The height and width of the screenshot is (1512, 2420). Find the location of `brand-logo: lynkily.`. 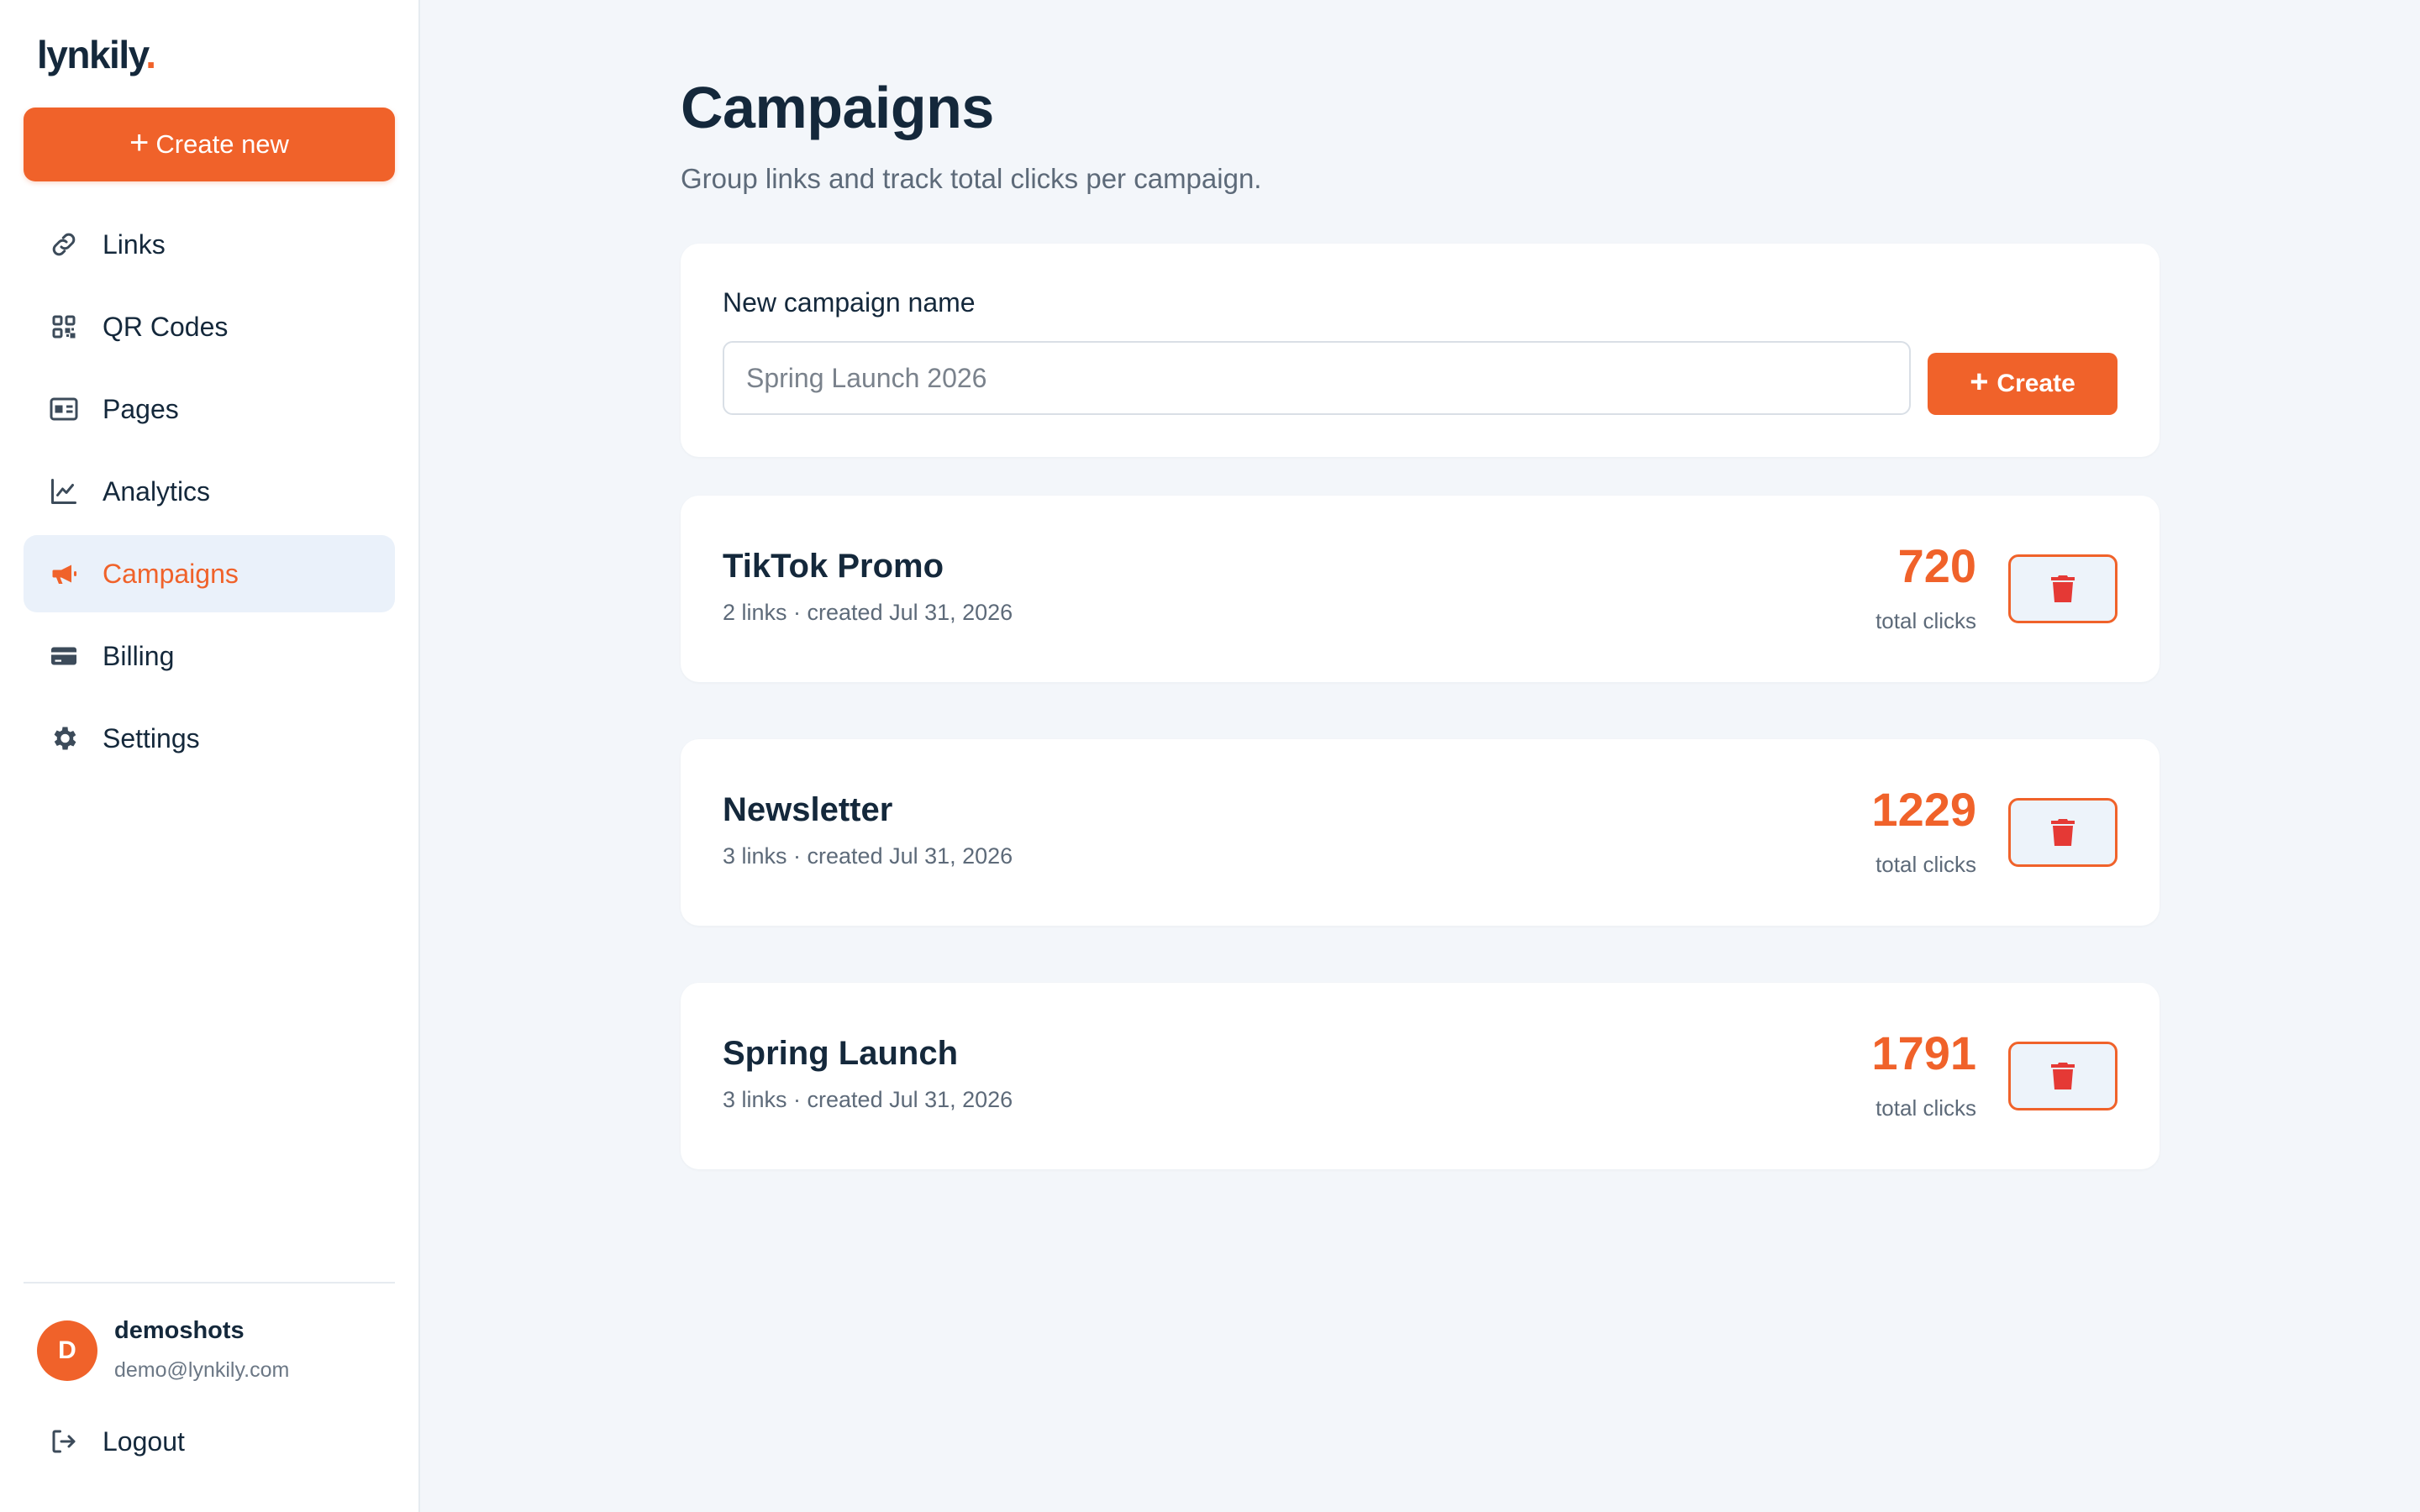

brand-logo: lynkily. is located at coordinates (96, 54).